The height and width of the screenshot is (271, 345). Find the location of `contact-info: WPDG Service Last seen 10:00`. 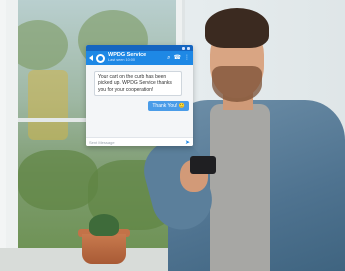

contact-info: WPDG Service Last seen 10:00 is located at coordinates (136, 57).